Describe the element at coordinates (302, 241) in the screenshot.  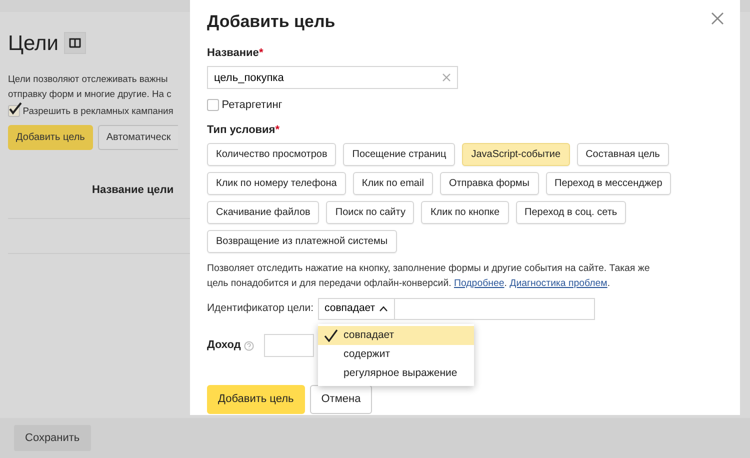
I see `condition-type-chip: Возвращение из платежной системы` at that location.